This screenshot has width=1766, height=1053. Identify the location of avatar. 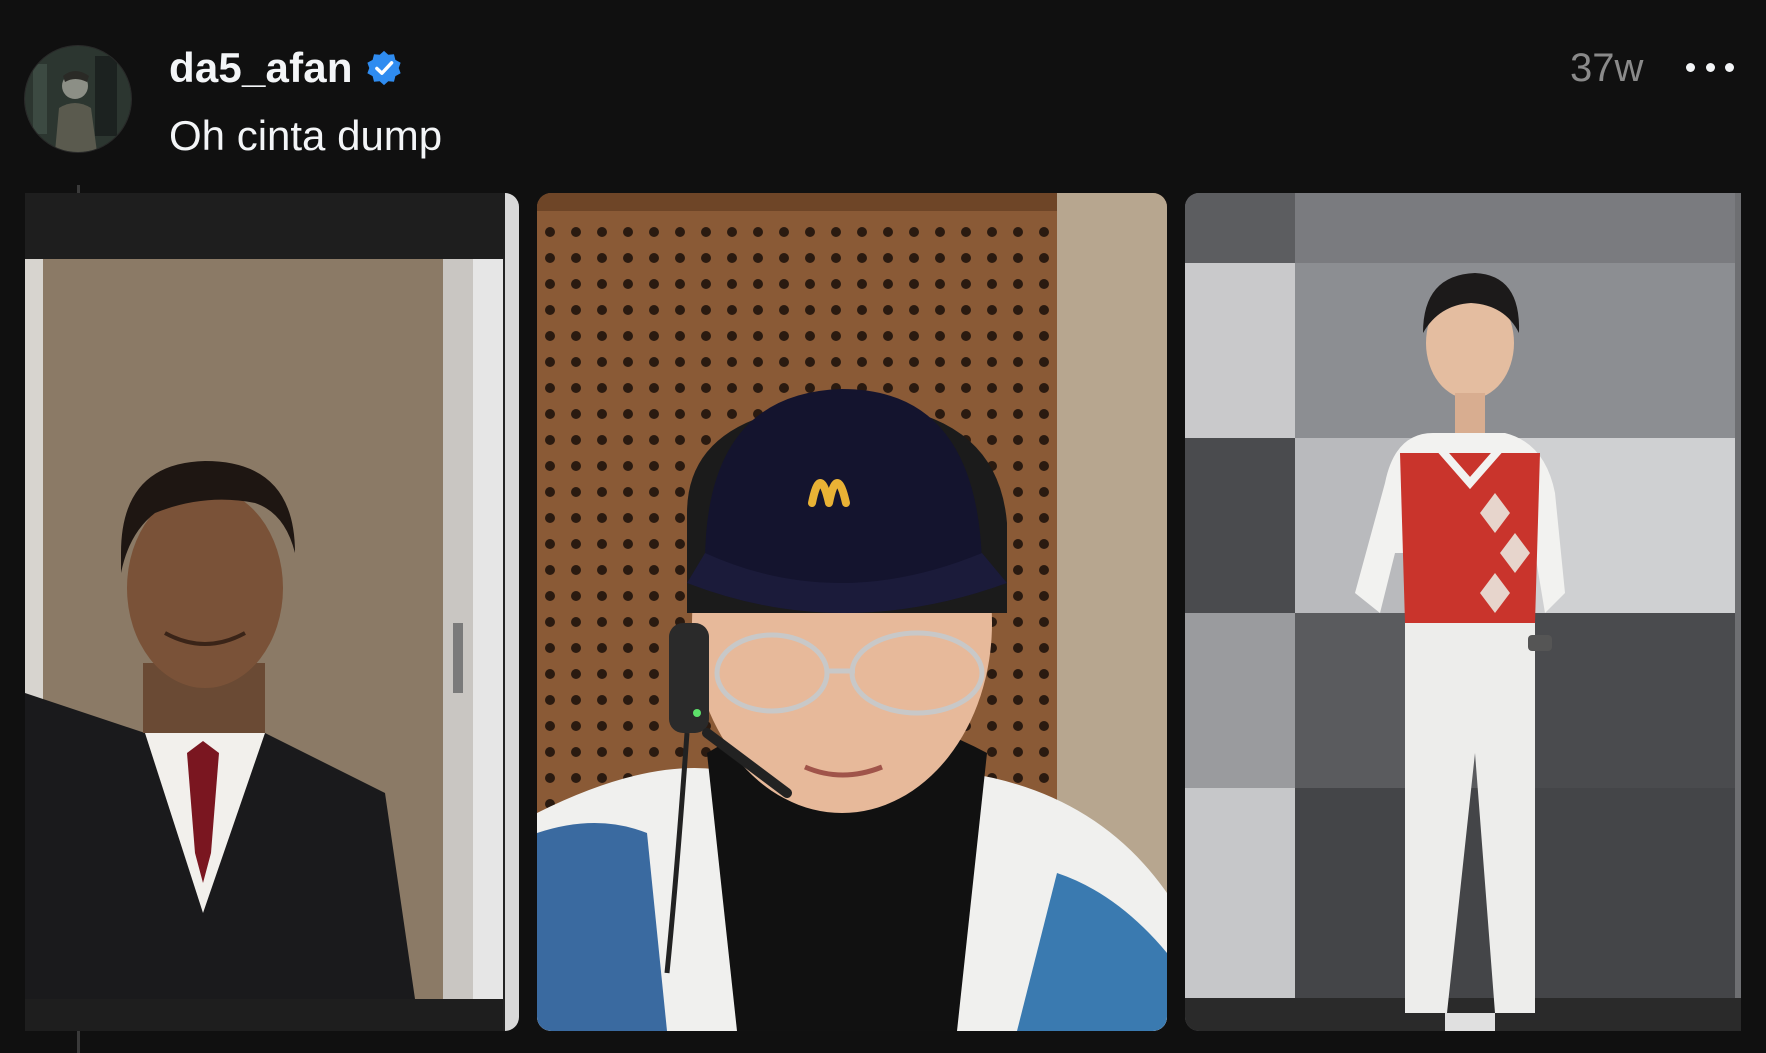
(78, 99).